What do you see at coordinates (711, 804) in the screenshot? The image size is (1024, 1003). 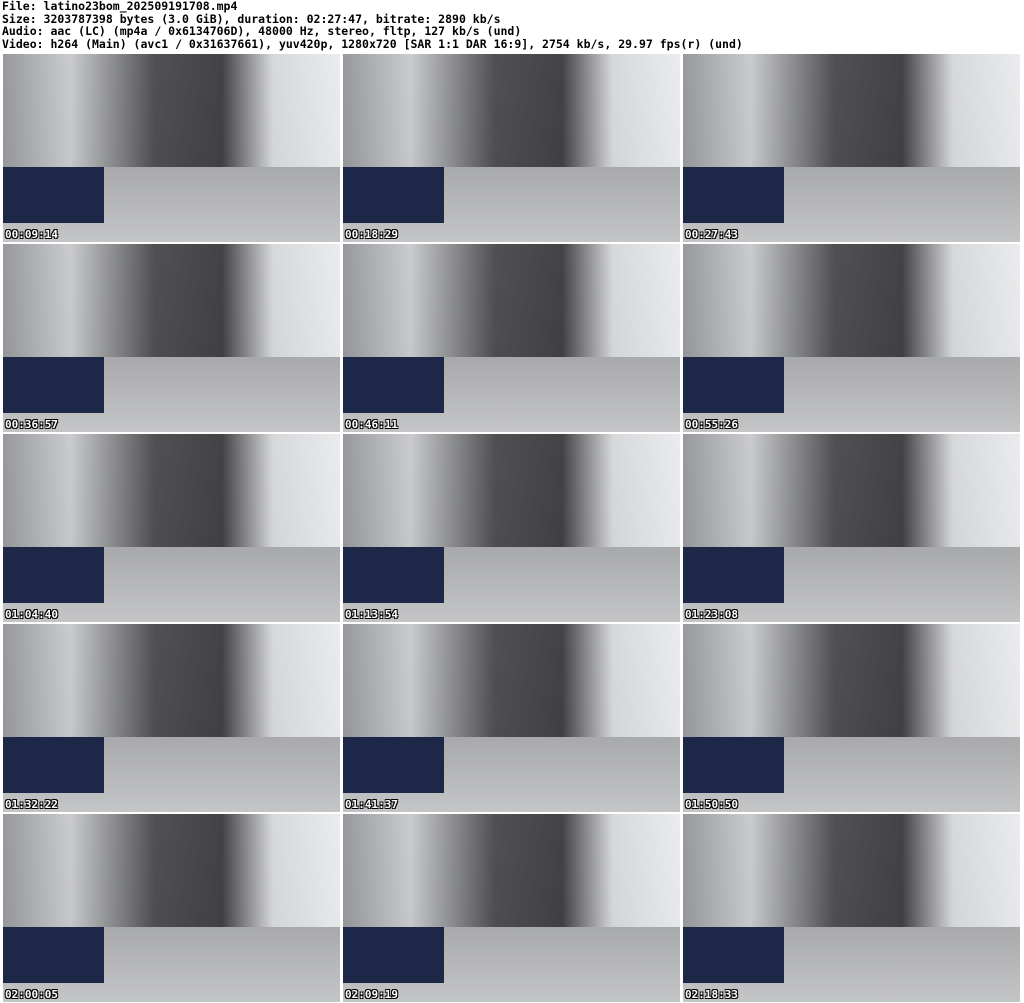 I see `thumbnail-timestamp: 01:50:50` at bounding box center [711, 804].